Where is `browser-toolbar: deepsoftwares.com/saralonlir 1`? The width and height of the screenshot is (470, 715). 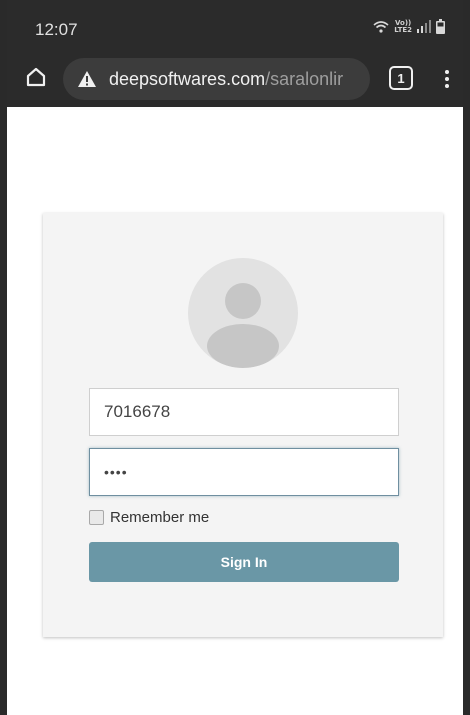
browser-toolbar: deepsoftwares.com/saralonlir 1 is located at coordinates (235, 79).